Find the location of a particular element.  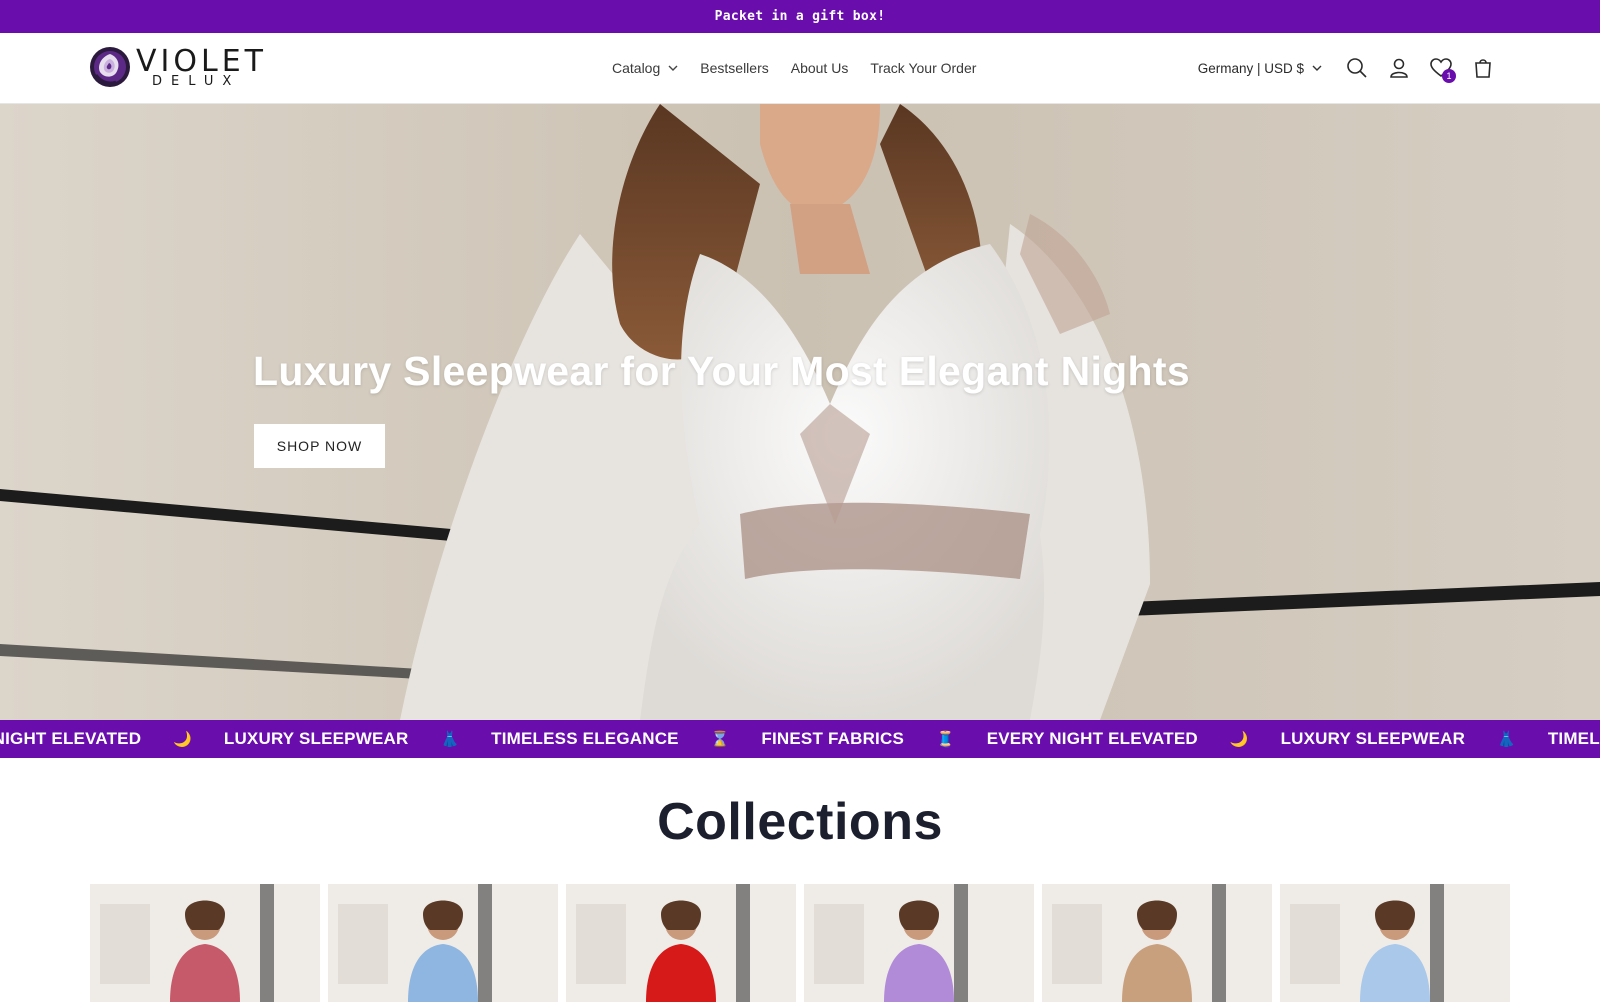

shop-now-button: SHOP NOW is located at coordinates (319, 446).